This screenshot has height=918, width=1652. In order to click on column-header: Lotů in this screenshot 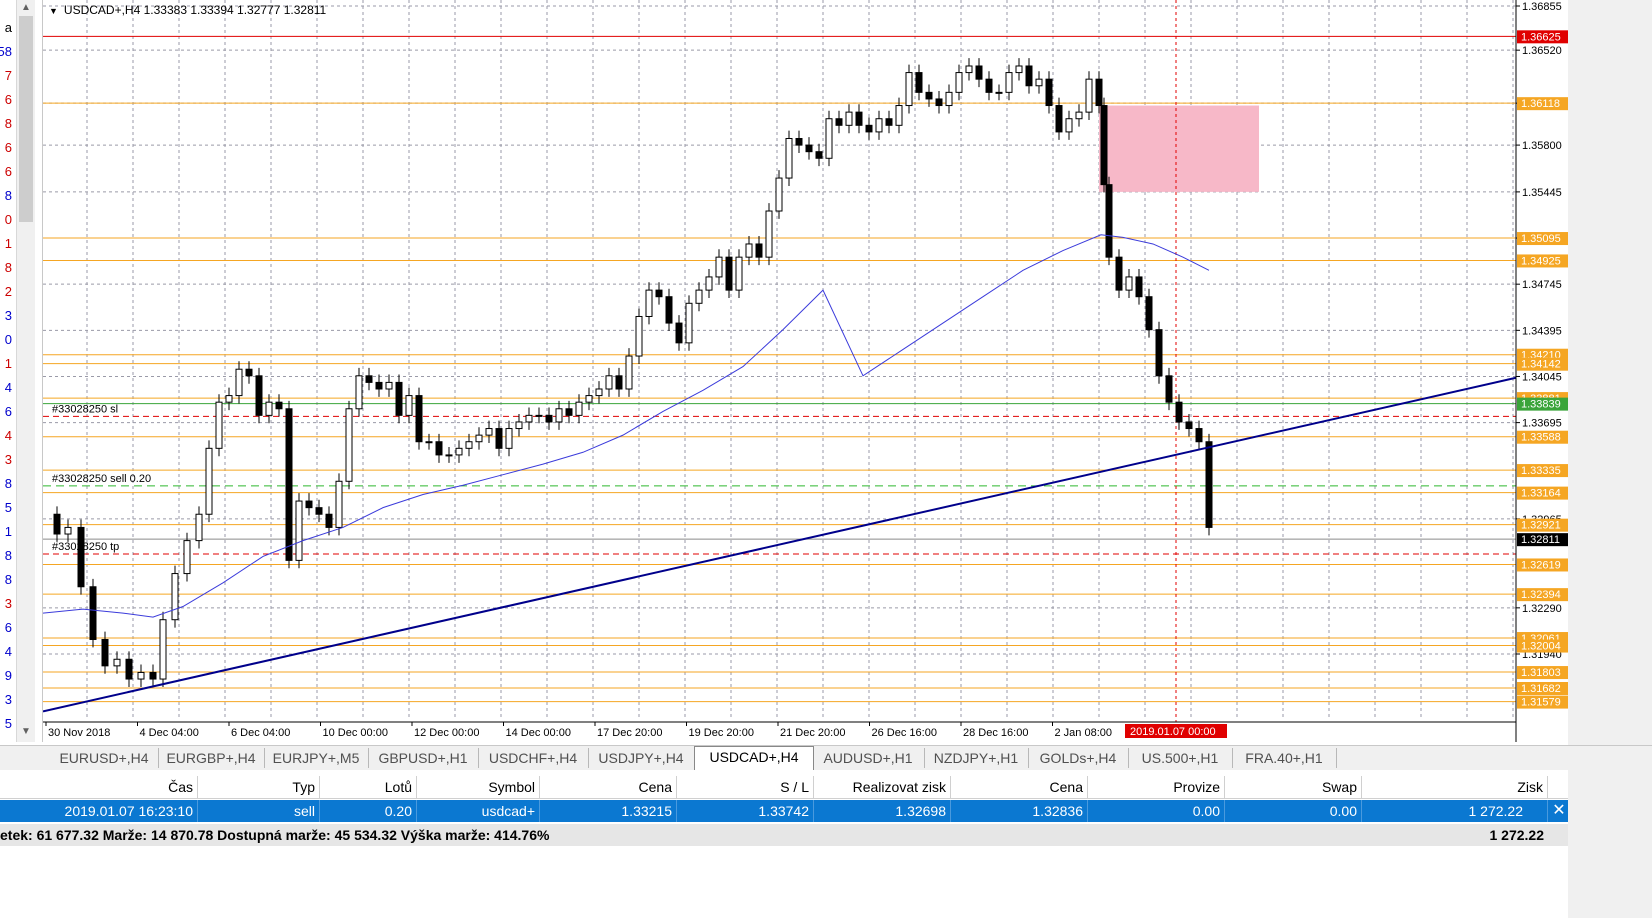, I will do `click(368, 787)`.